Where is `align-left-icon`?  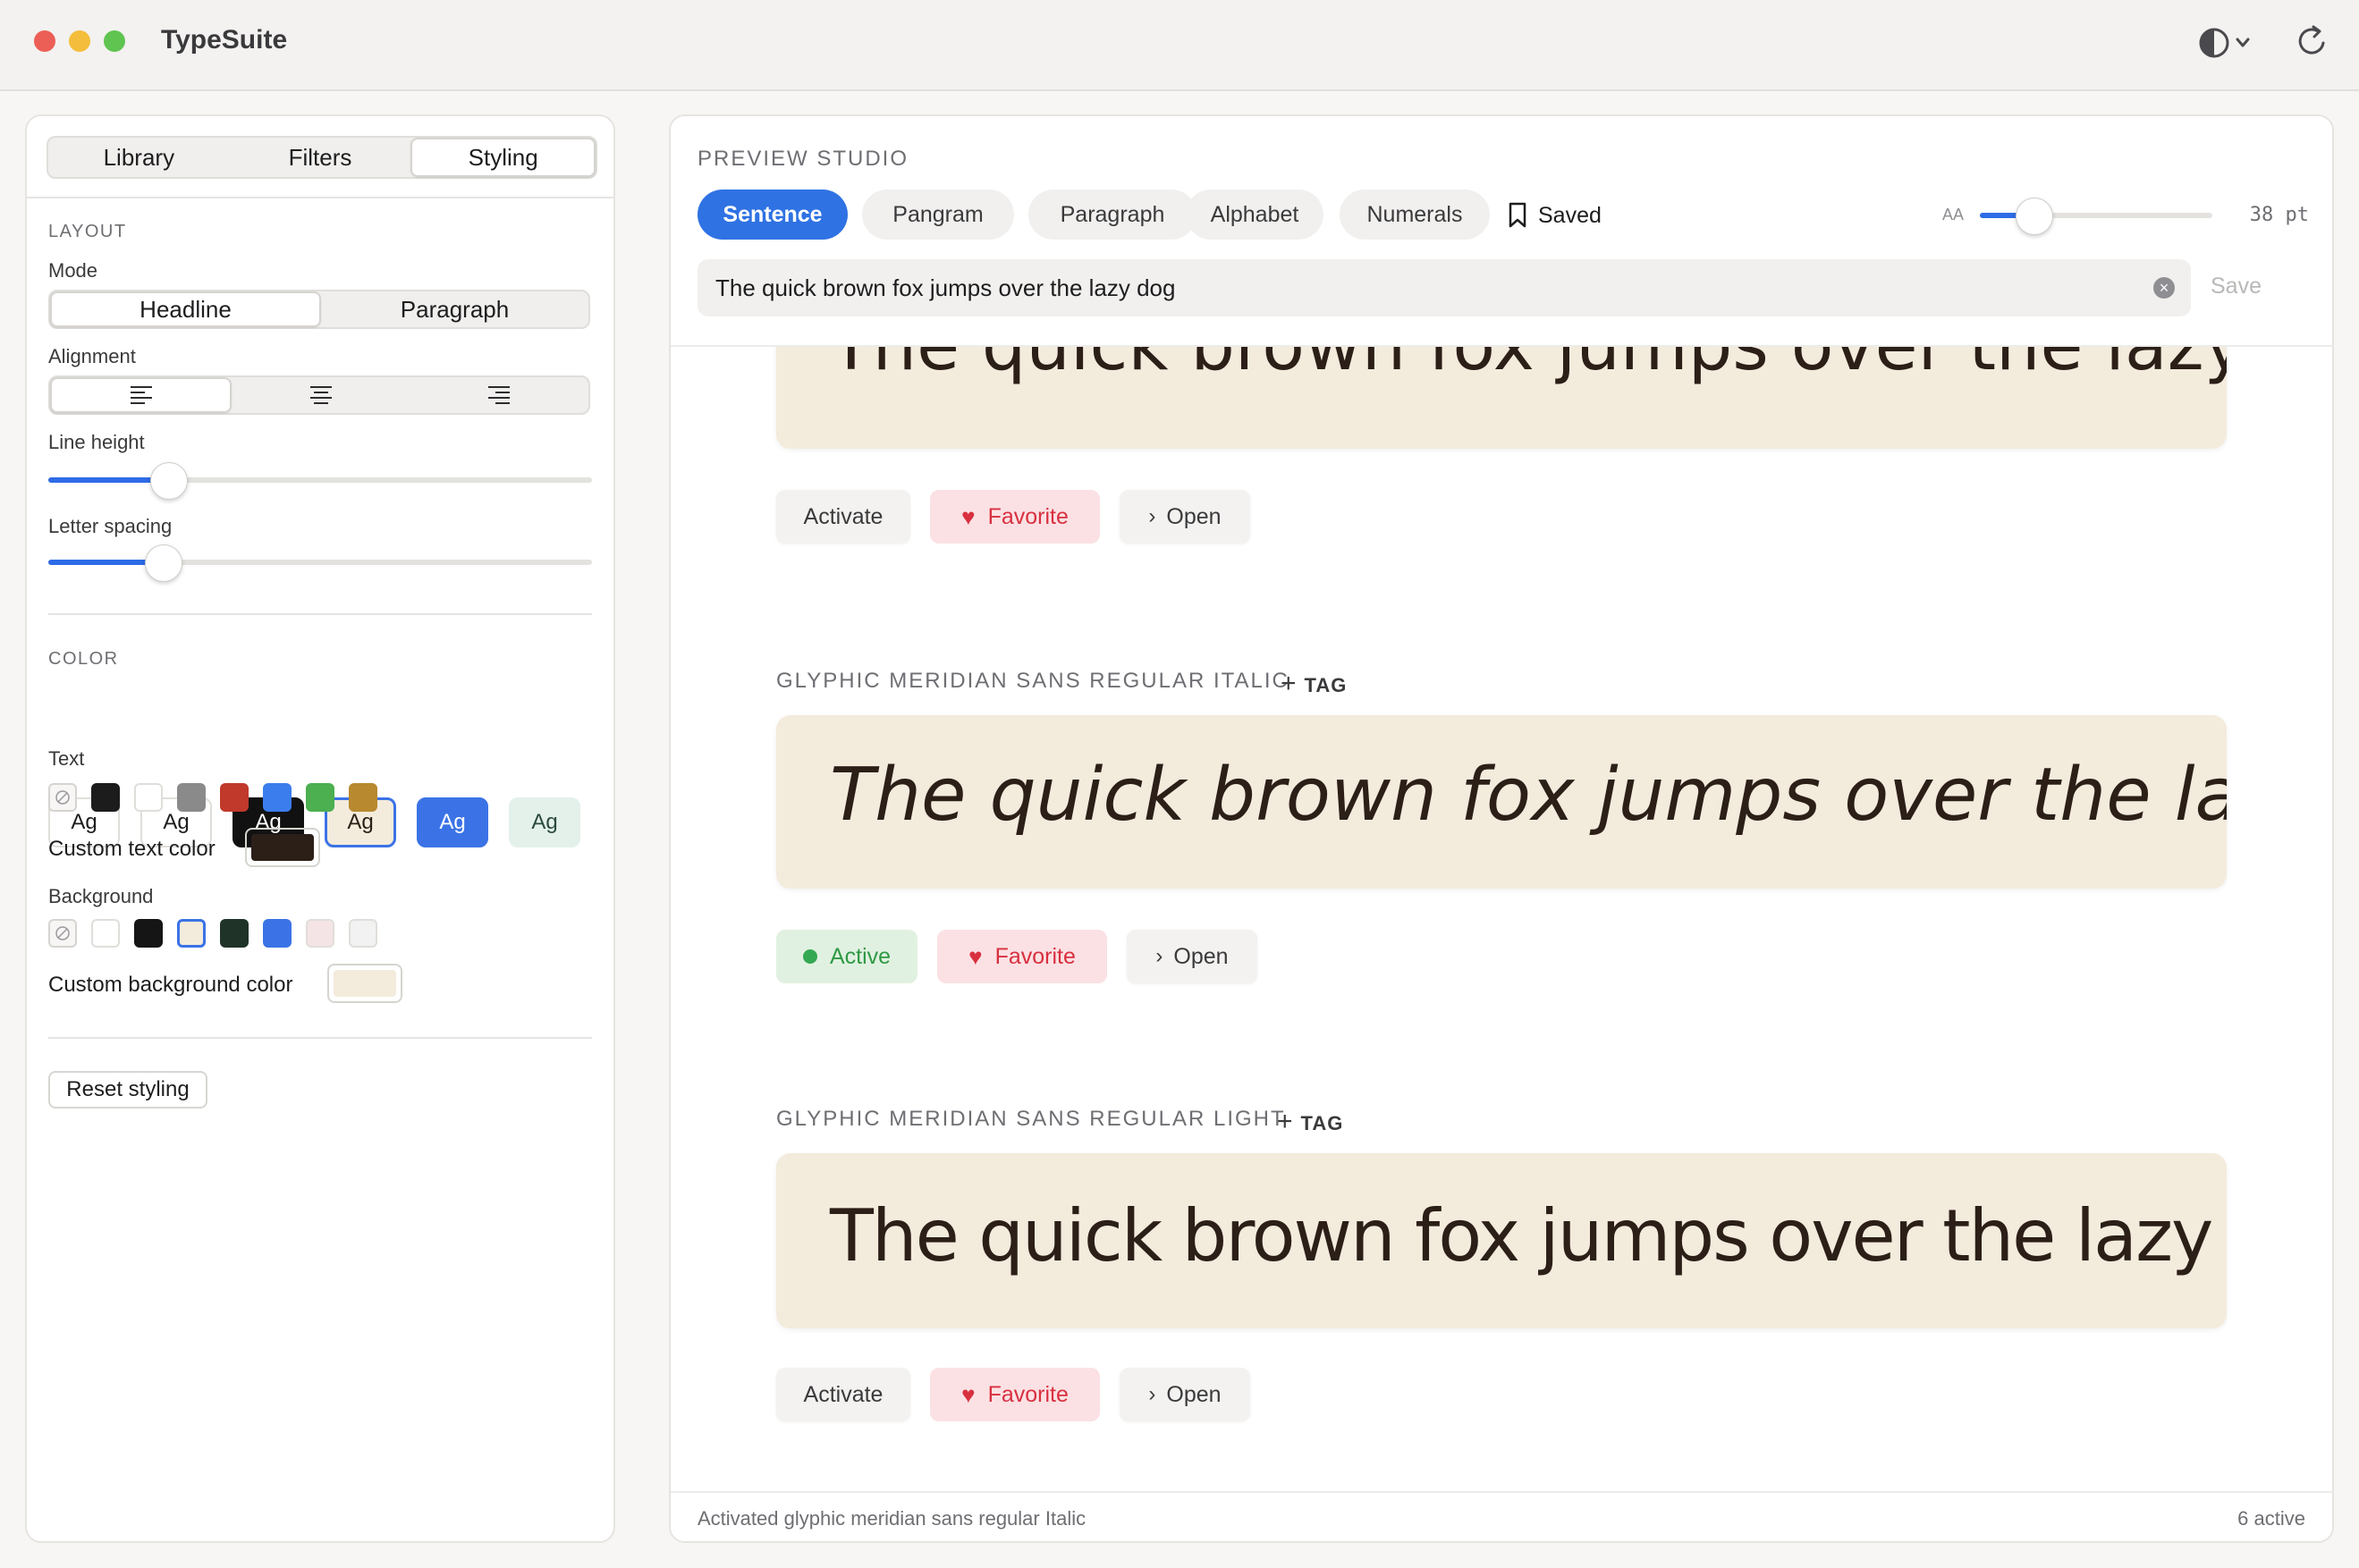 align-left-icon is located at coordinates (141, 395).